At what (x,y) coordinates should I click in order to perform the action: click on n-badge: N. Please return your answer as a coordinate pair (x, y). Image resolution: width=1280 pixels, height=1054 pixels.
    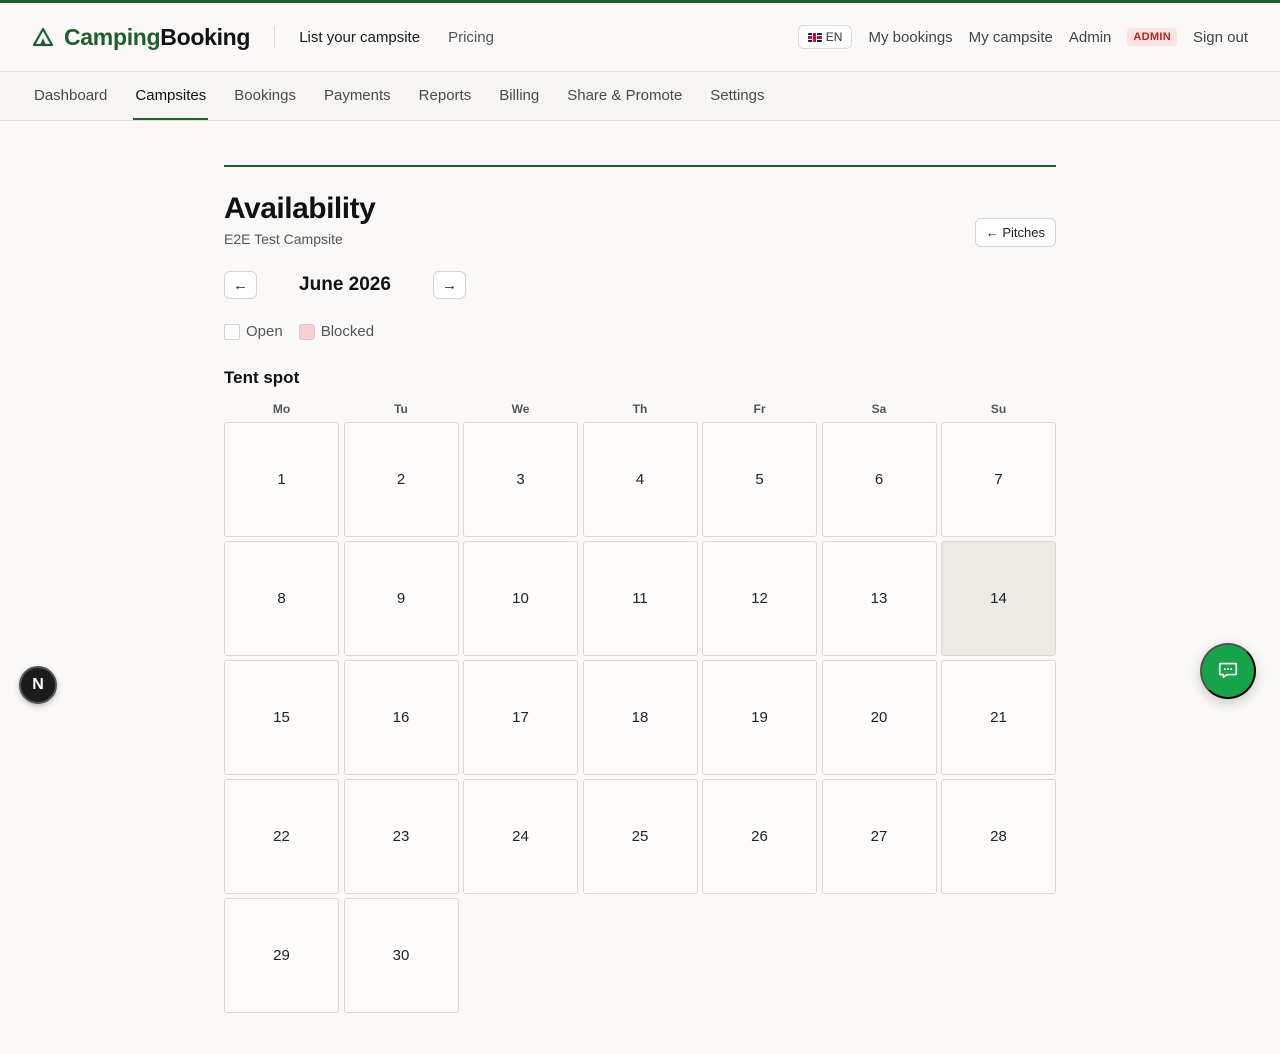
    Looking at the image, I should click on (38, 685).